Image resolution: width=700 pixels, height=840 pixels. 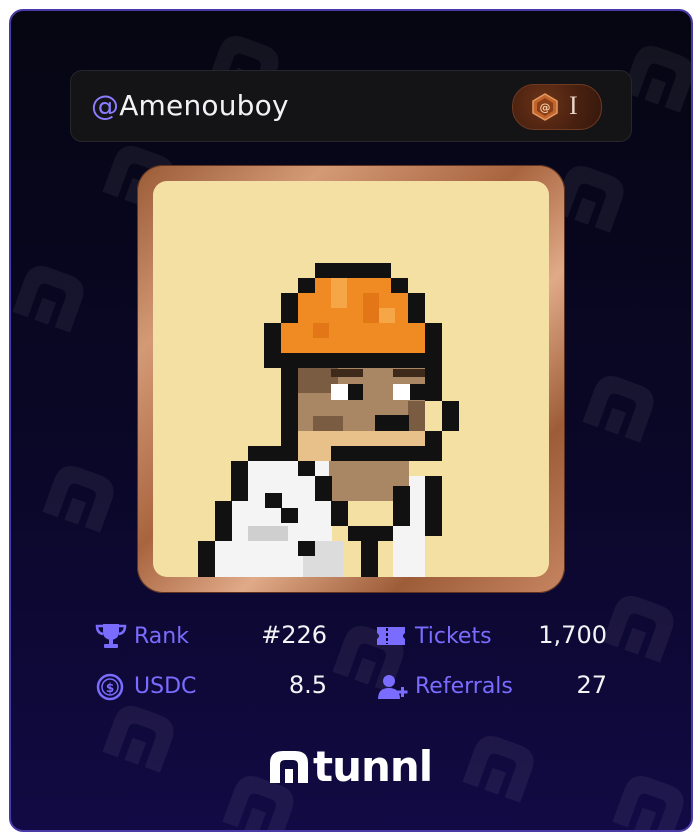 I want to click on tunnl-logo-icon, so click(x=289, y=767).